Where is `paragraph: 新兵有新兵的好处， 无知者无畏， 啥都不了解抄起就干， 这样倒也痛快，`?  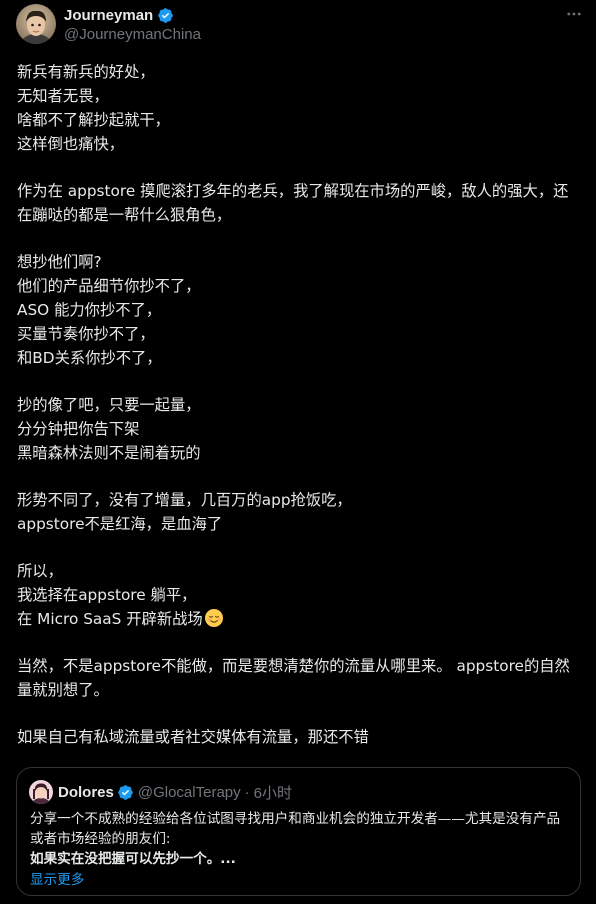 paragraph: 新兵有新兵的好处， 无知者无畏， 啥都不了解抄起就干， 这样倒也痛快， is located at coordinates (298, 108).